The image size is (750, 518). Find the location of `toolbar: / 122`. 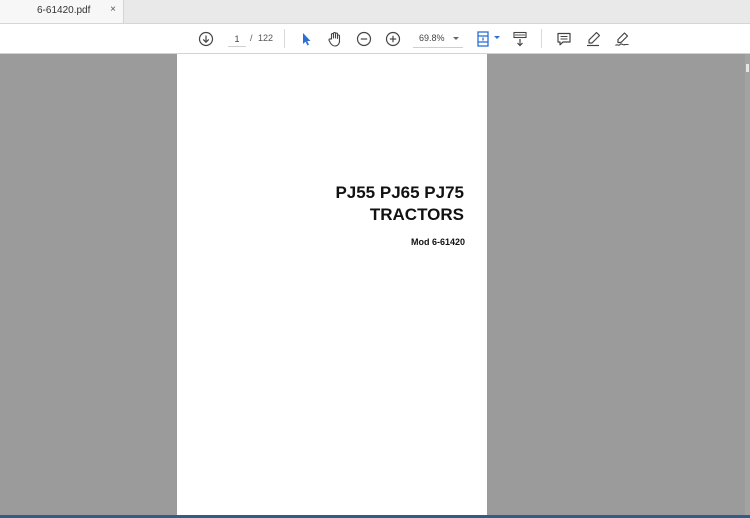

toolbar: / 122 is located at coordinates (375, 39).